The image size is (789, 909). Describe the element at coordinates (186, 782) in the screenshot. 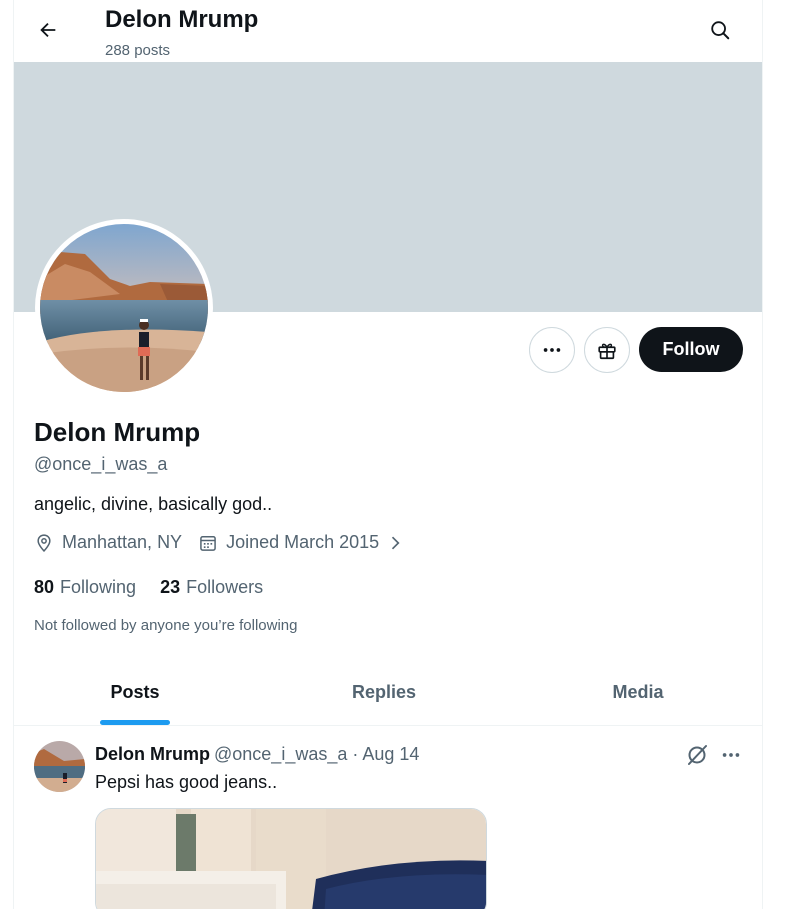

I see `tweet-text: Pepsi has good jeans..` at that location.